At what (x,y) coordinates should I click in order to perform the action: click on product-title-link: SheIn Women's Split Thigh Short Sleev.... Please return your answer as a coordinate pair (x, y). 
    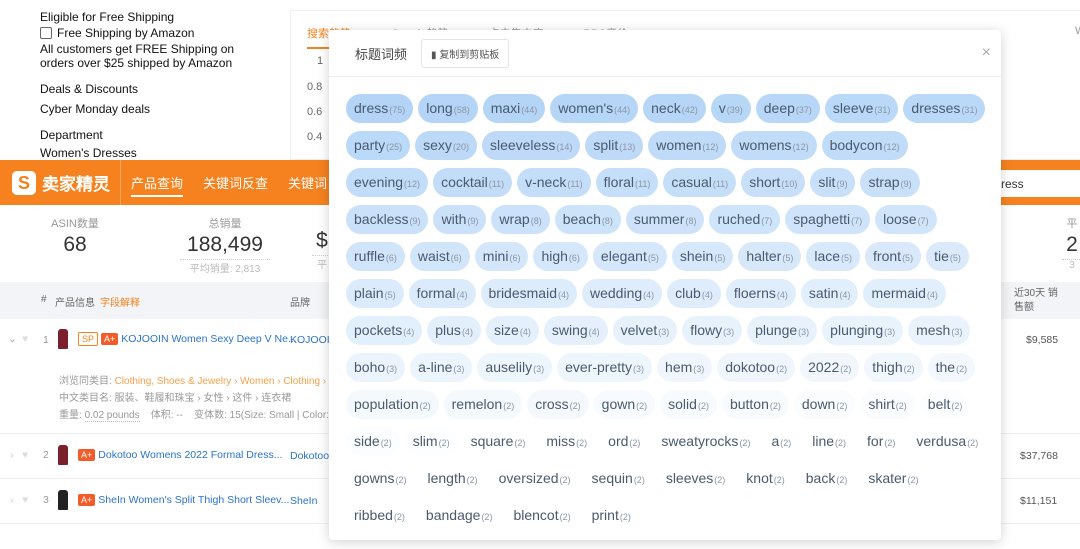
    Looking at the image, I should click on (193, 500).